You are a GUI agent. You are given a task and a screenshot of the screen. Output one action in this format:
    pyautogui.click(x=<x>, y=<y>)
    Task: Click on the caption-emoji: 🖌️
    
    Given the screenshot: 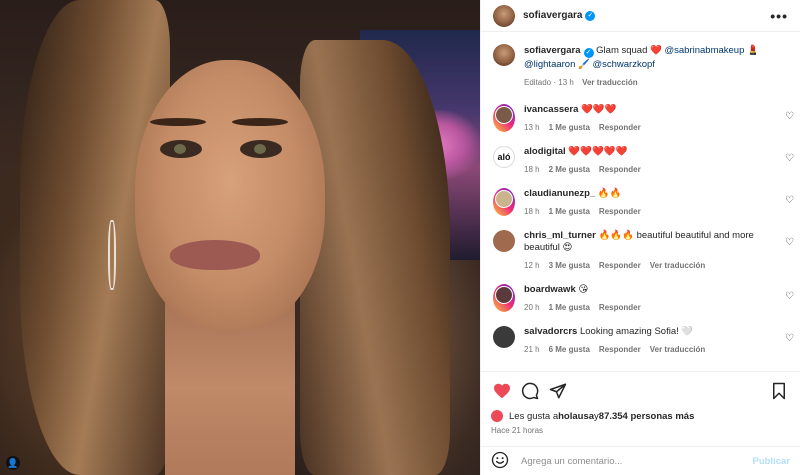 What is the action you would take?
    pyautogui.click(x=584, y=64)
    